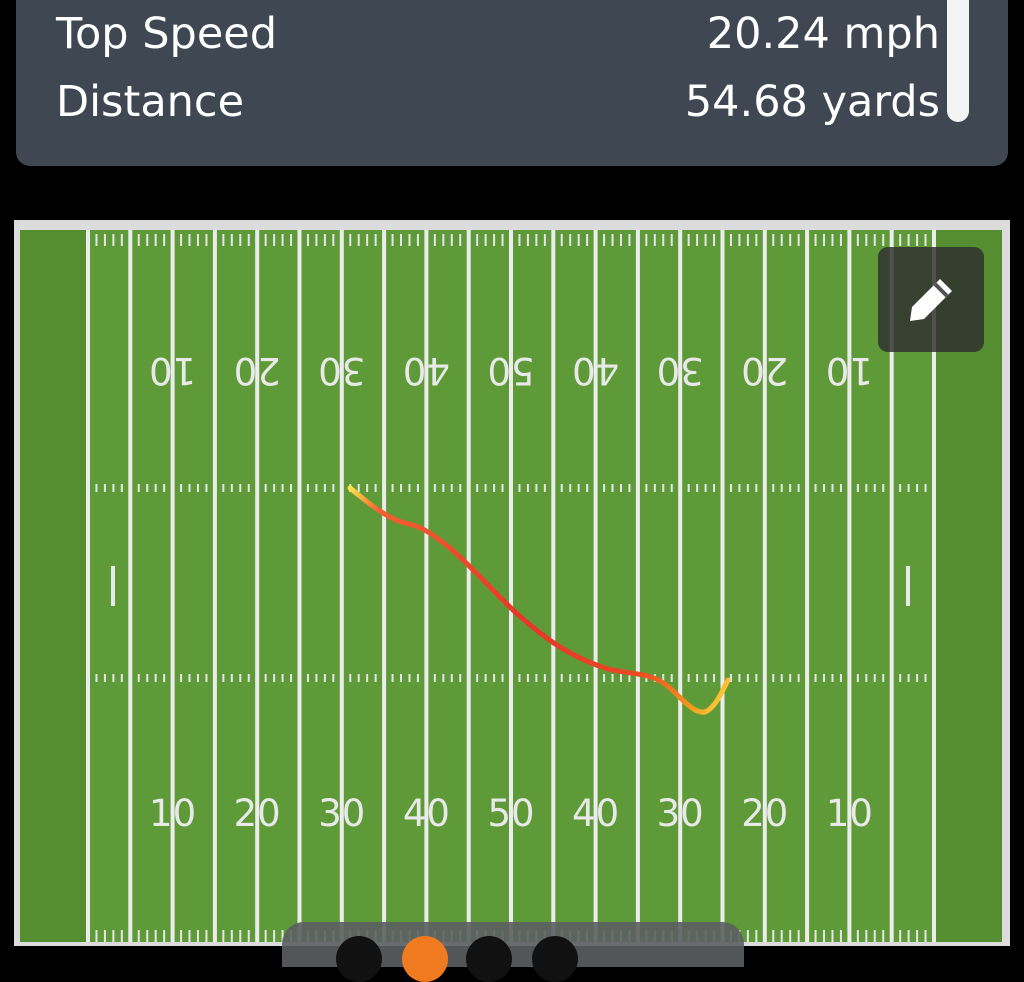  Describe the element at coordinates (958, 61) in the screenshot. I see `scrollbar-thumb` at that location.